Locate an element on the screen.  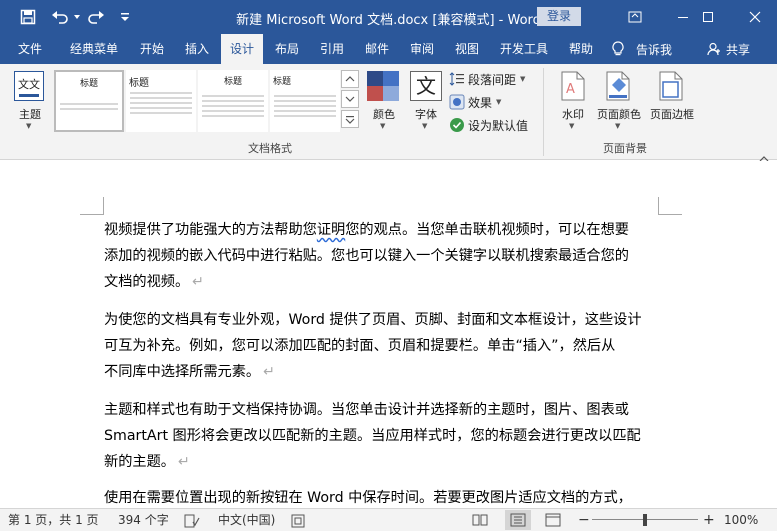
undo-dropdown-icon is located at coordinates (77, 17).